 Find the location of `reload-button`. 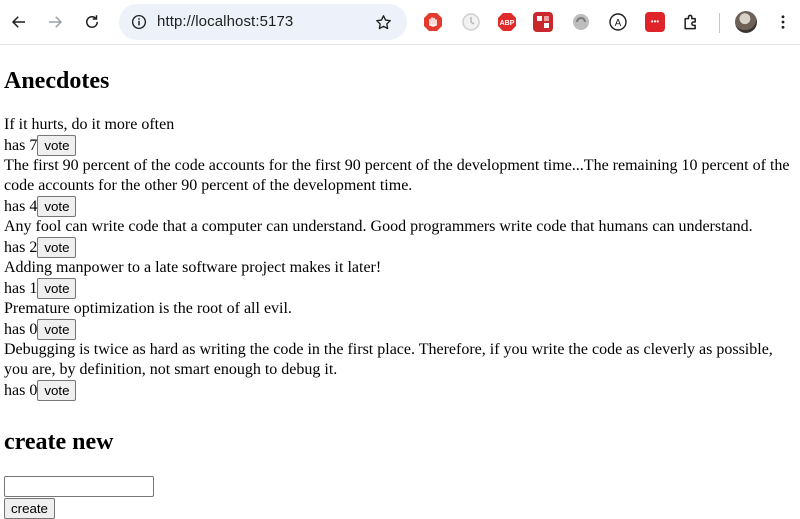

reload-button is located at coordinates (92, 22).